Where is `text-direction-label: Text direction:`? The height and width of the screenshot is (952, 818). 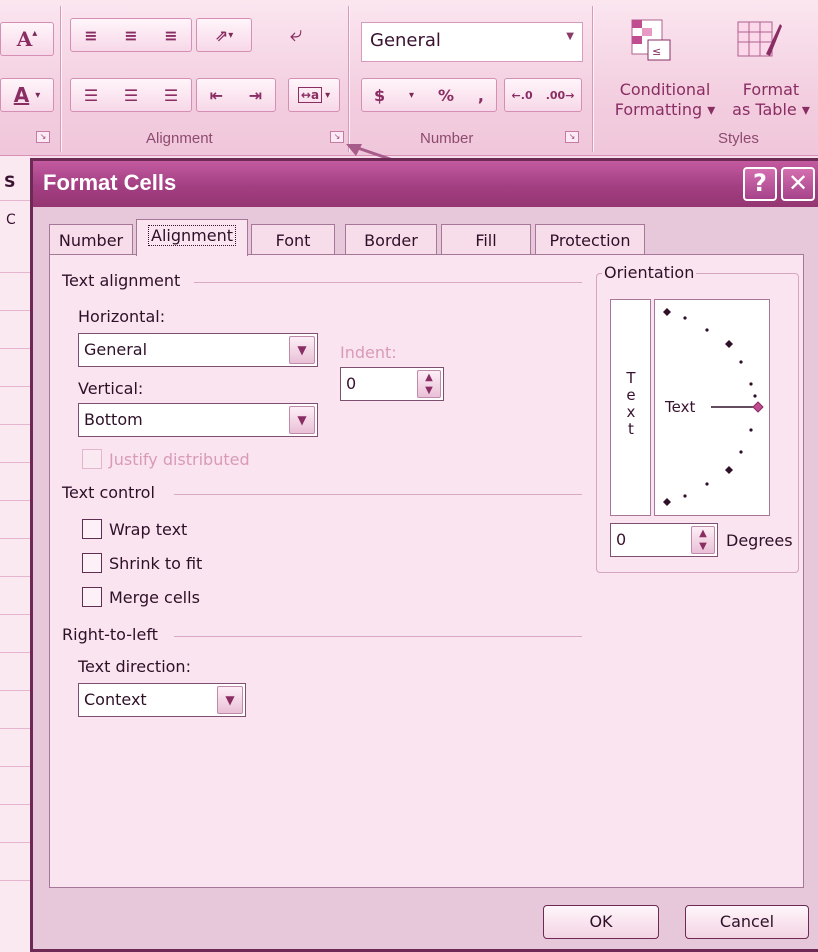 text-direction-label: Text direction: is located at coordinates (134, 666).